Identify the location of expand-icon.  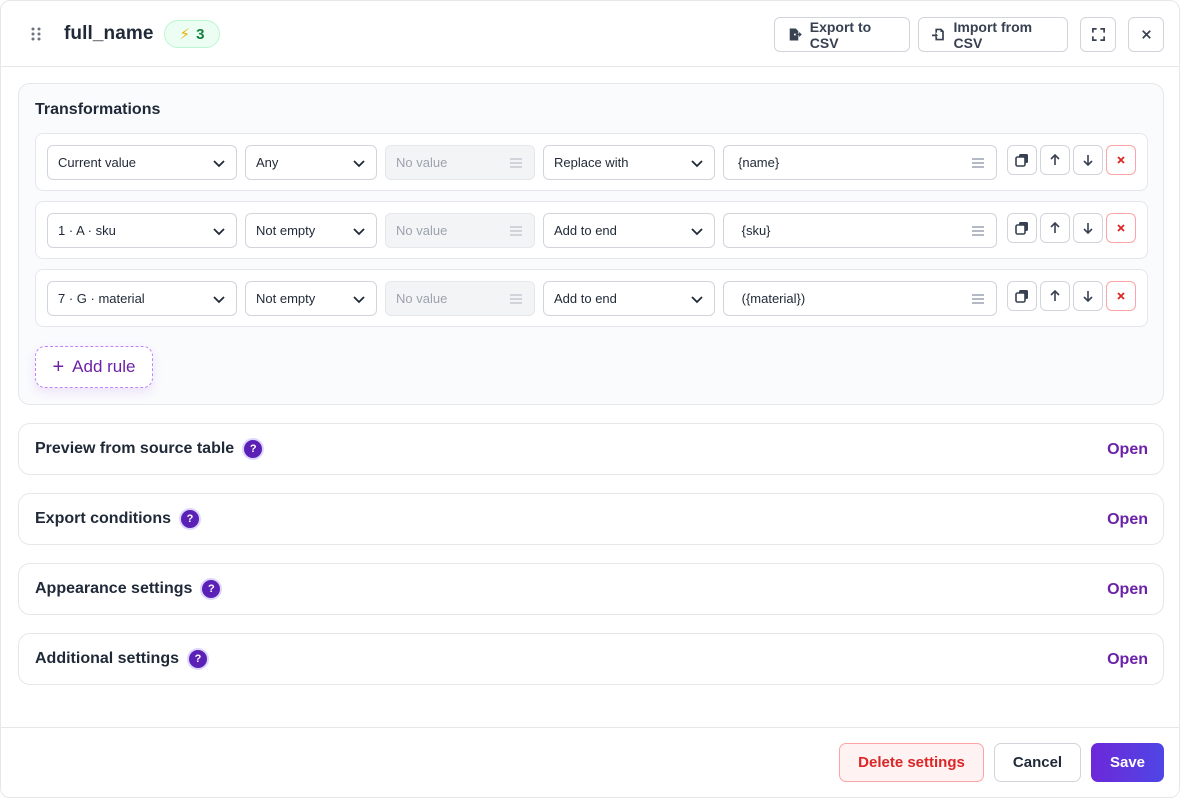
(1098, 34).